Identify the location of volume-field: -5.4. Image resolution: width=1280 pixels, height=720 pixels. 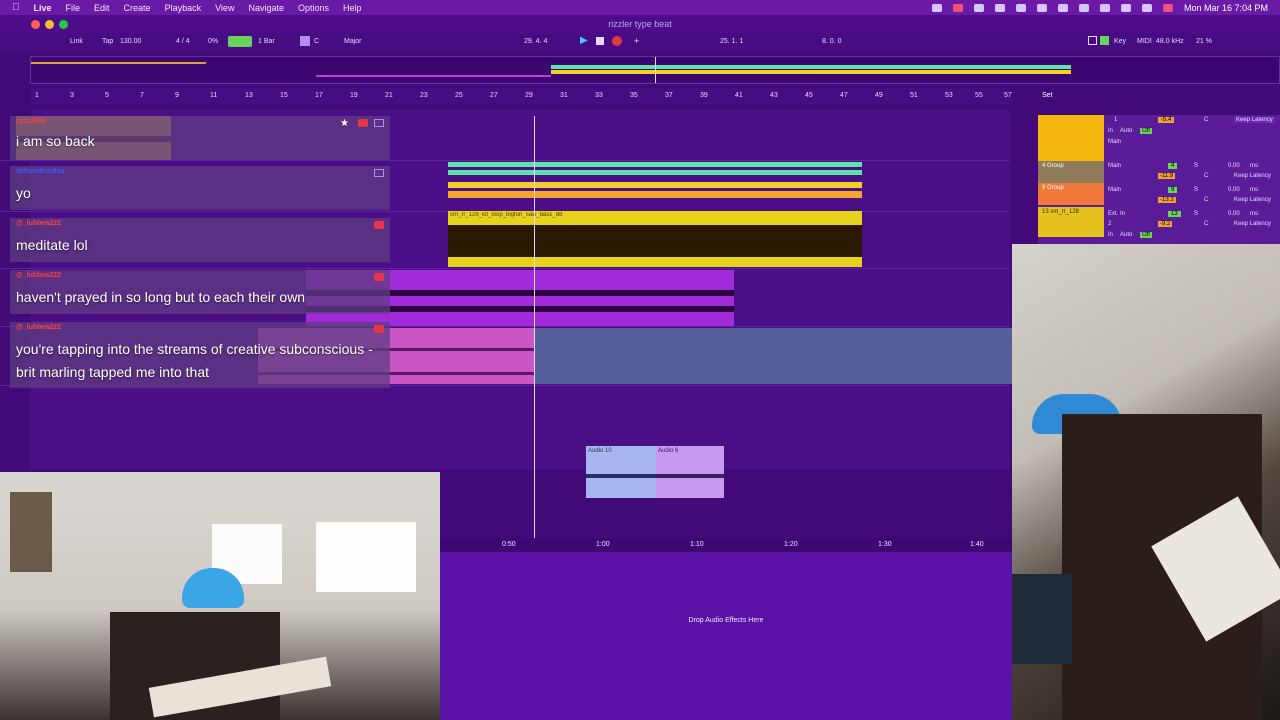
(1166, 120).